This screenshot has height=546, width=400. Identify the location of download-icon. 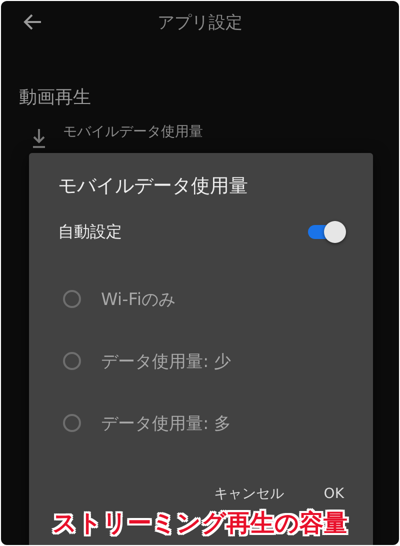
(39, 138).